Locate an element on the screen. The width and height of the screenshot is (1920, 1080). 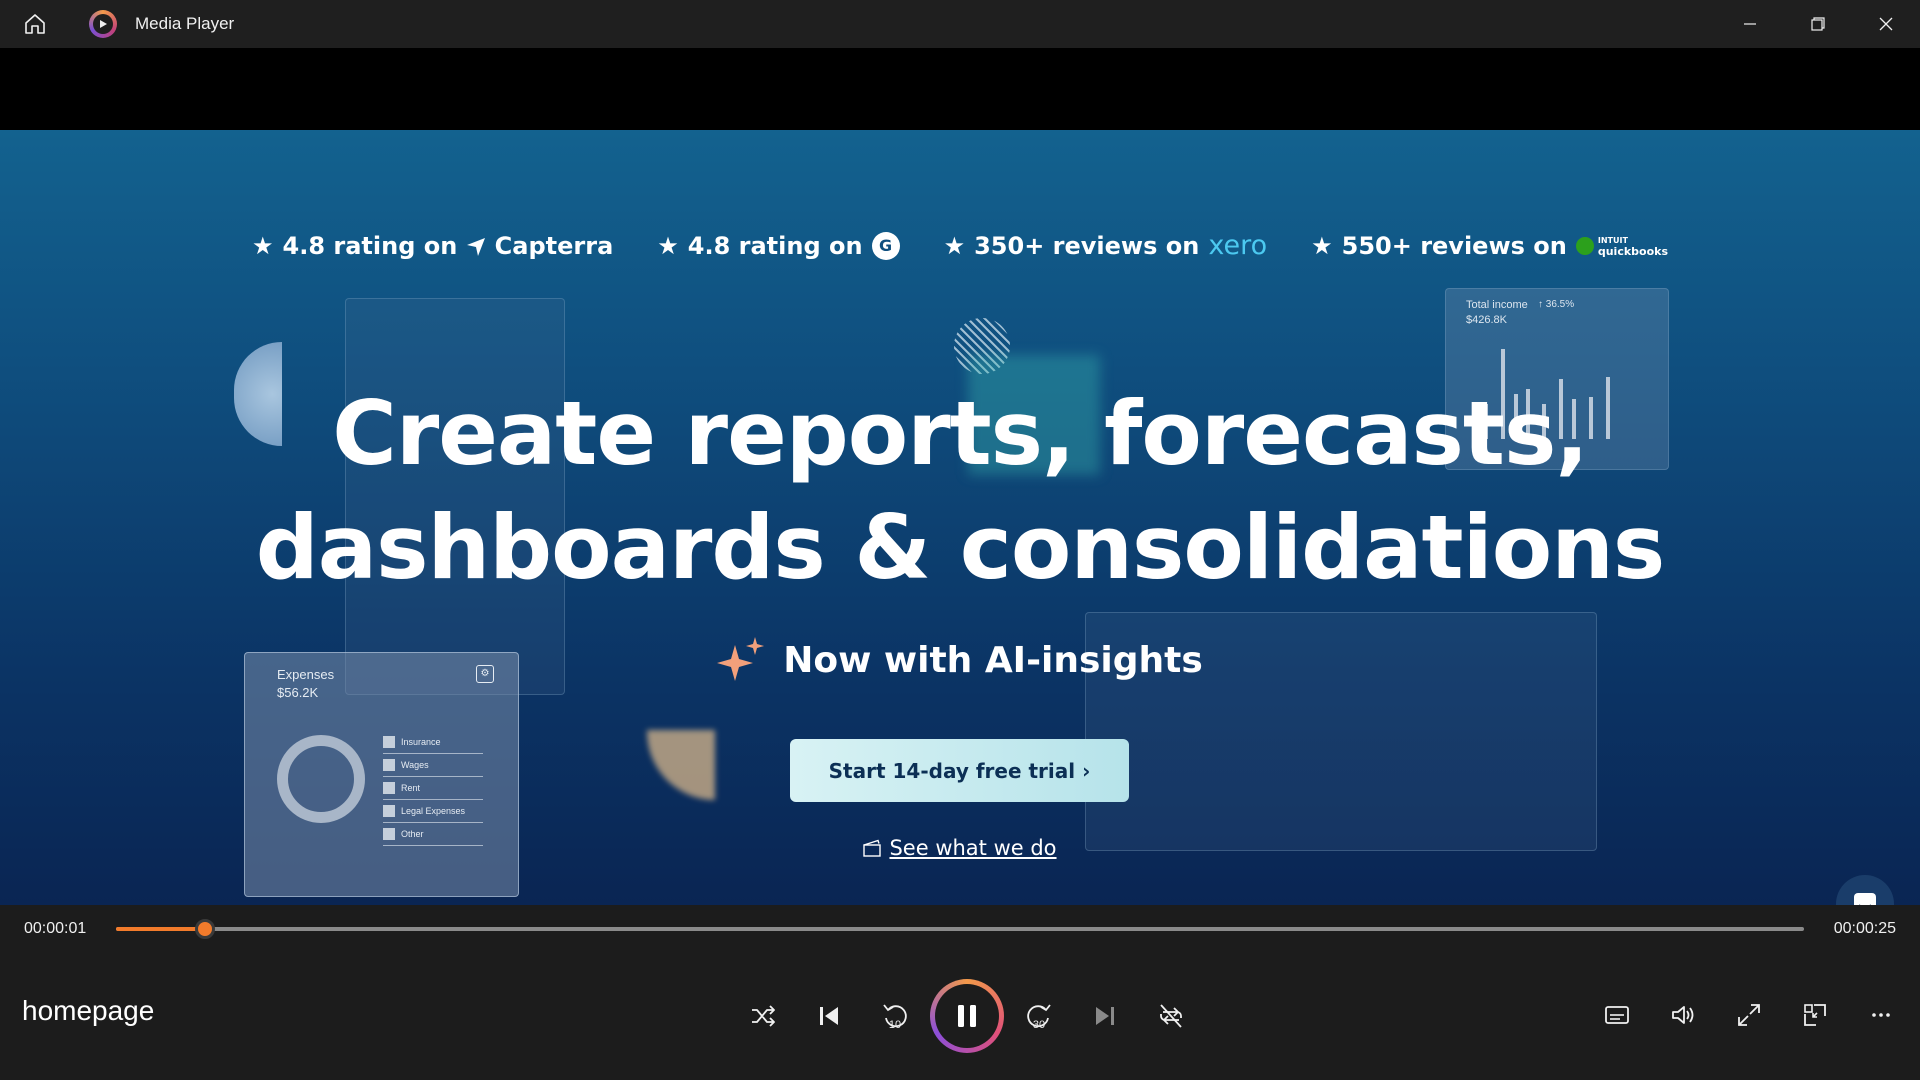
rating-xero: ★ 350+ reviews on xero is located at coordinates (1106, 245).